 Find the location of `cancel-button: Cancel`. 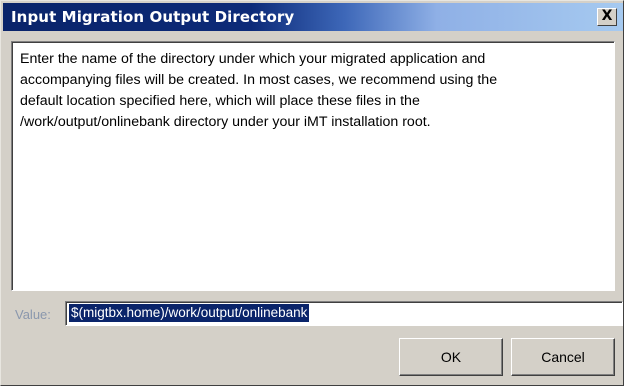

cancel-button: Cancel is located at coordinates (563, 357).